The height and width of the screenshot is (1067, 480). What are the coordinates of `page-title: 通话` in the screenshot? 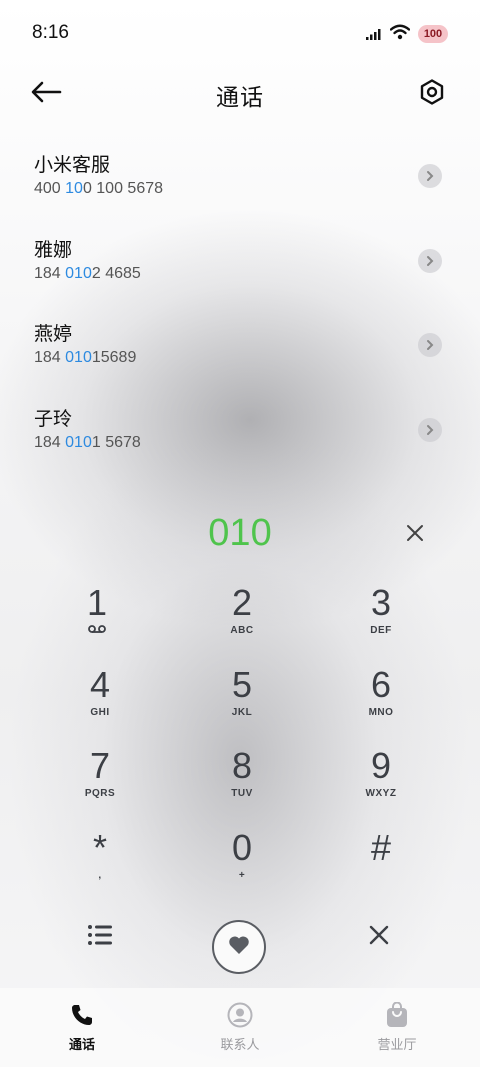 It's located at (240, 98).